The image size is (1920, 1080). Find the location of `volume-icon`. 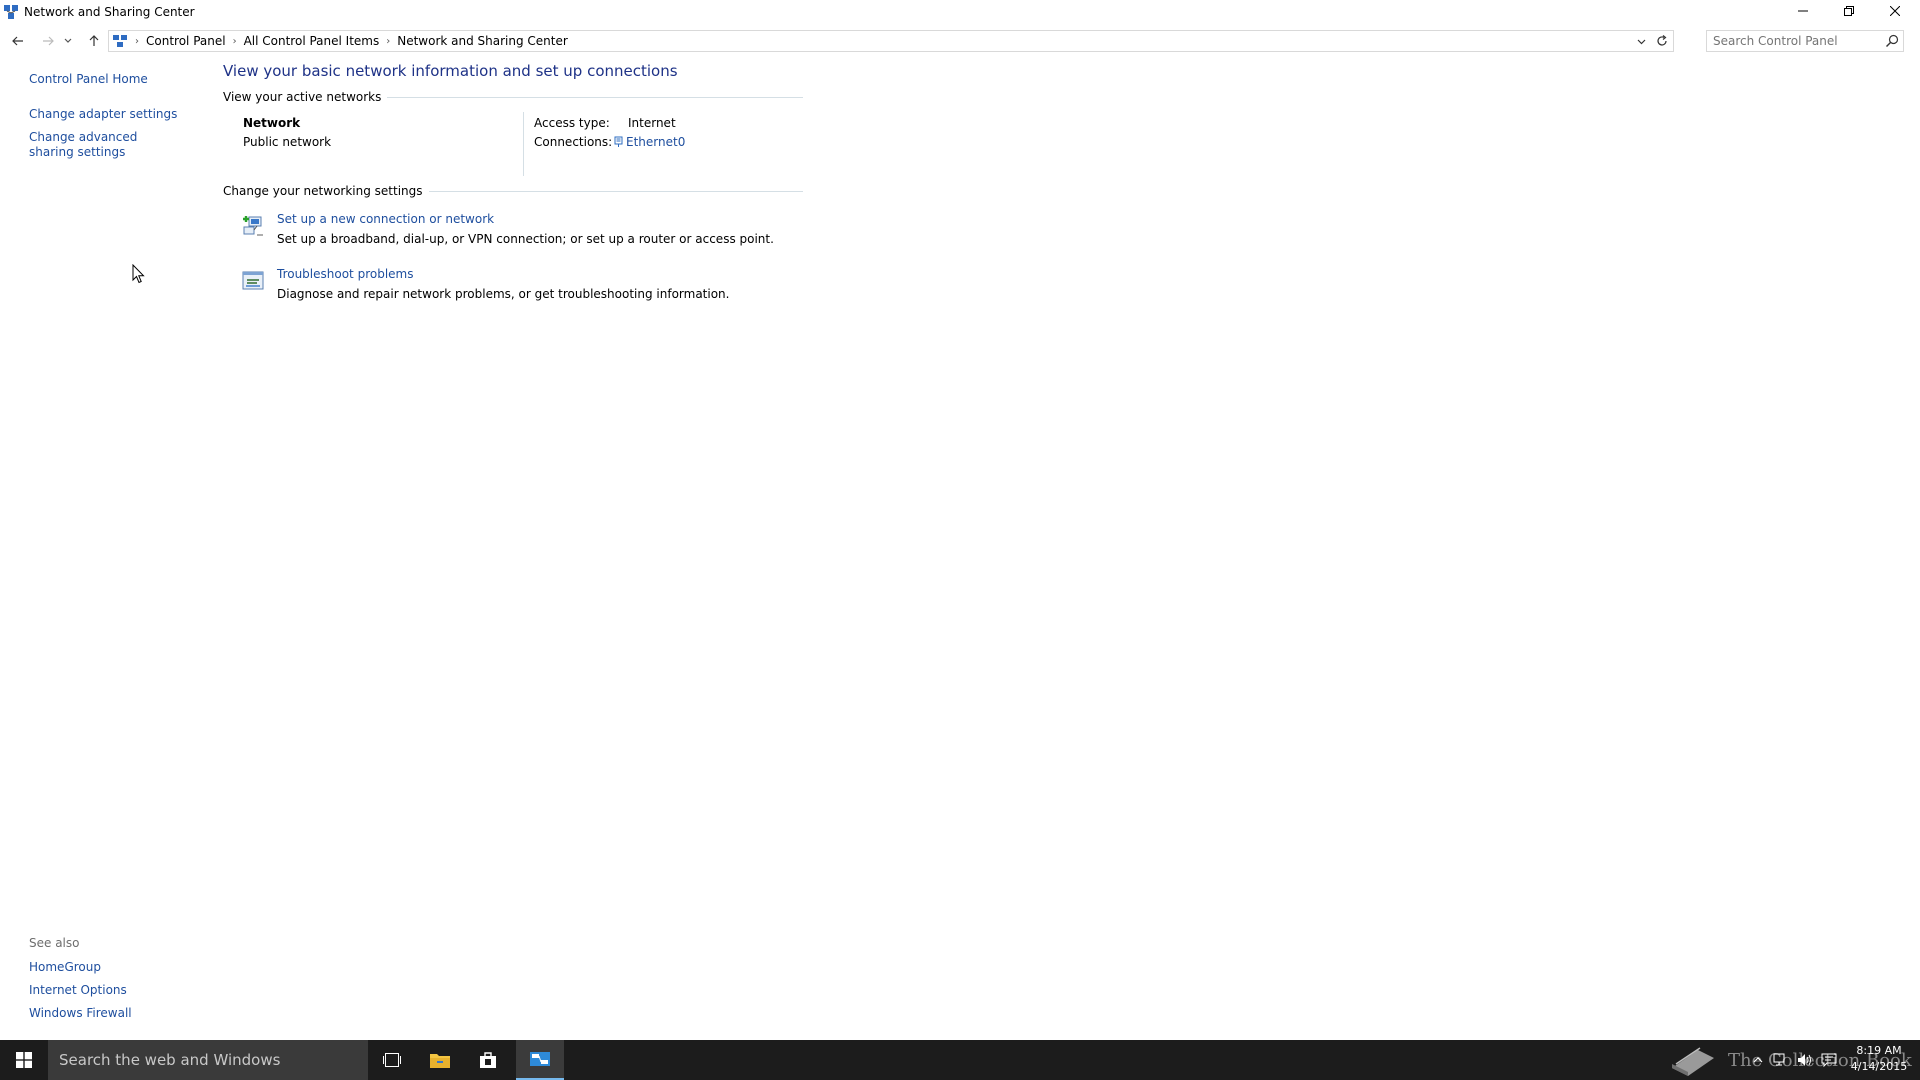

volume-icon is located at coordinates (1804, 1060).